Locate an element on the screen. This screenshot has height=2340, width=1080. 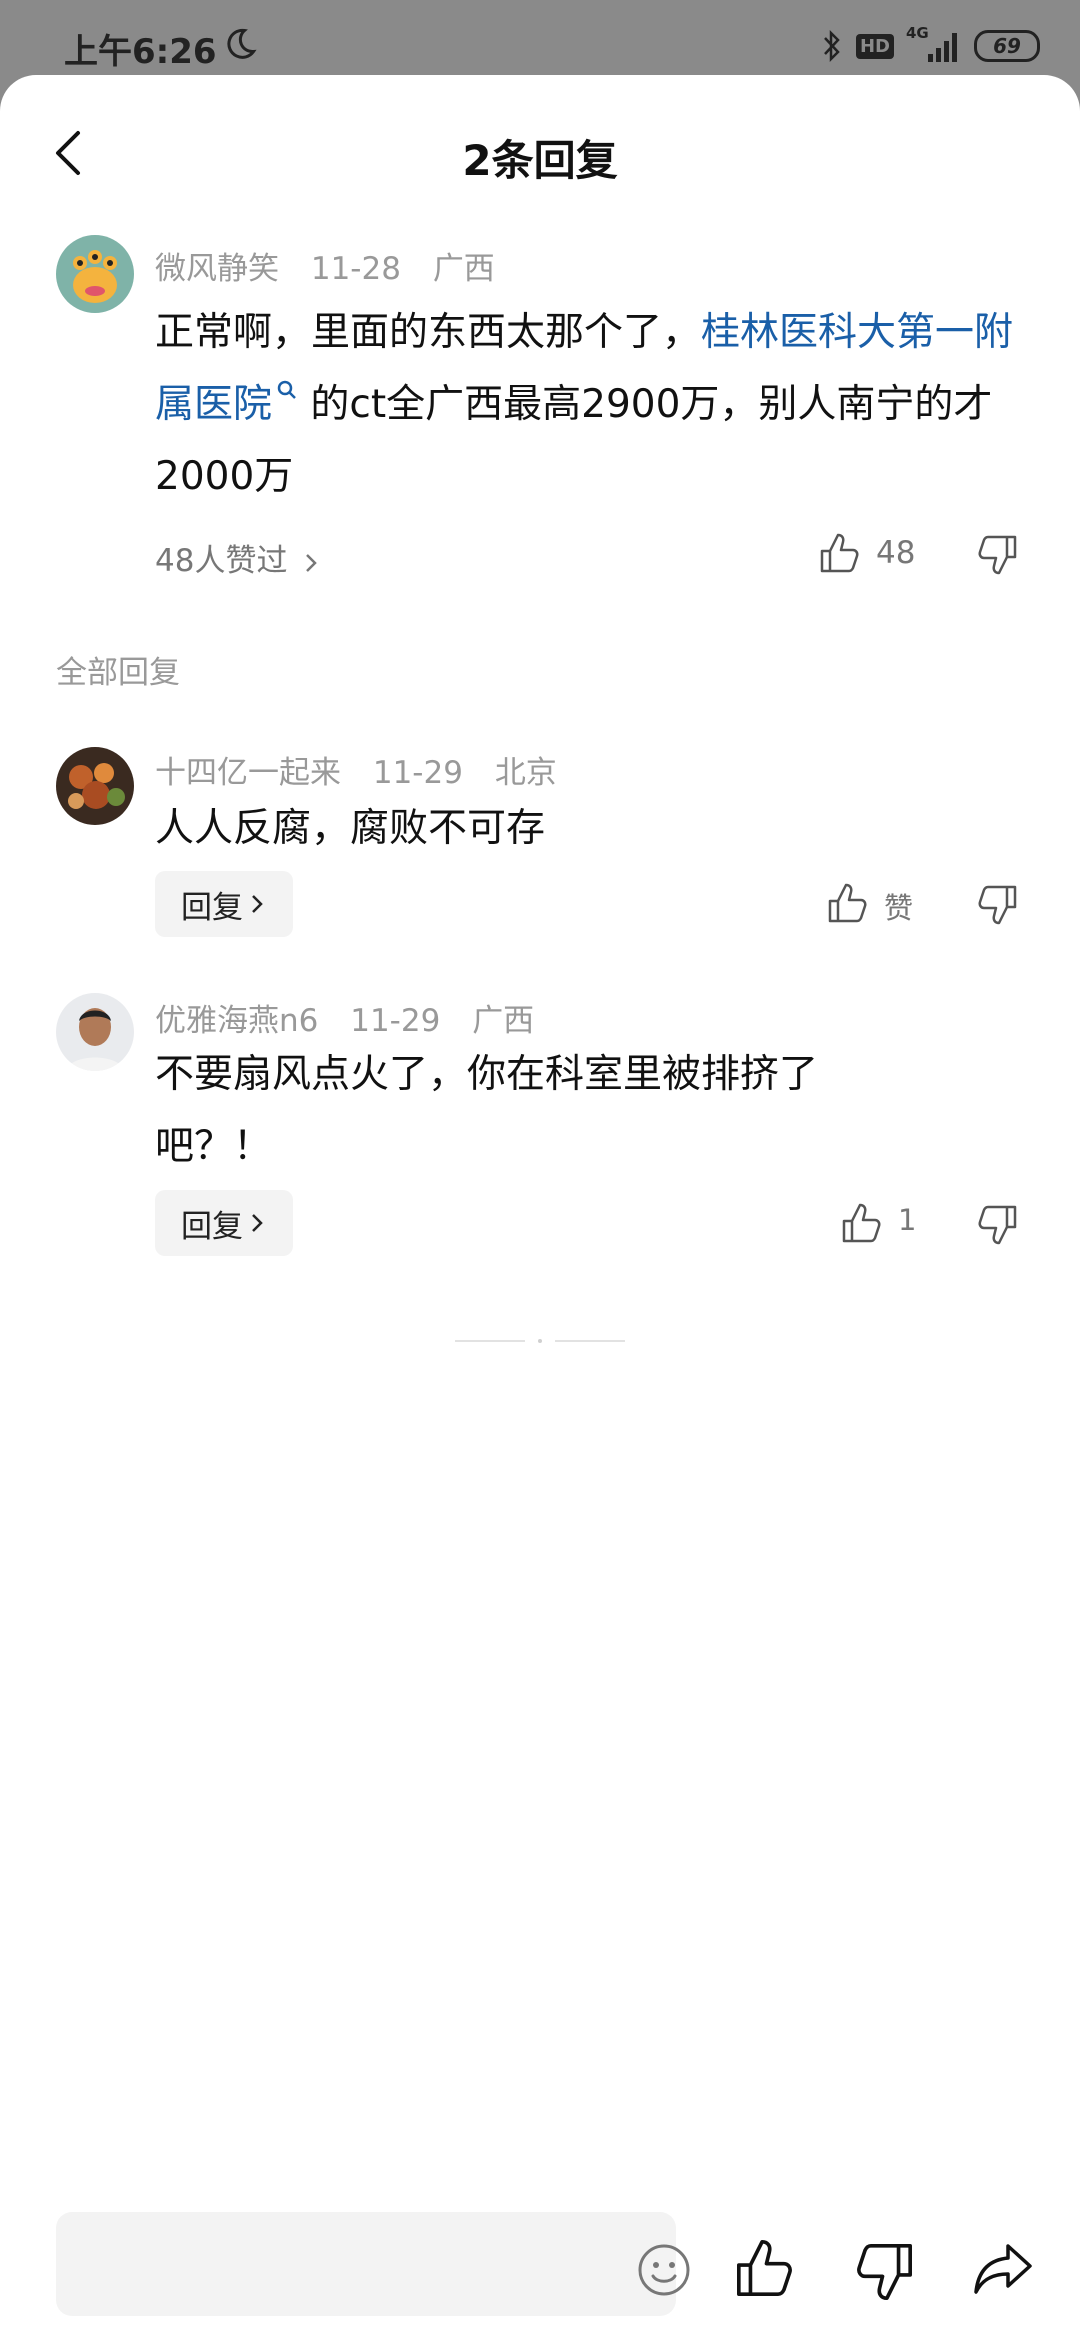
comment-input is located at coordinates (373, 2264).